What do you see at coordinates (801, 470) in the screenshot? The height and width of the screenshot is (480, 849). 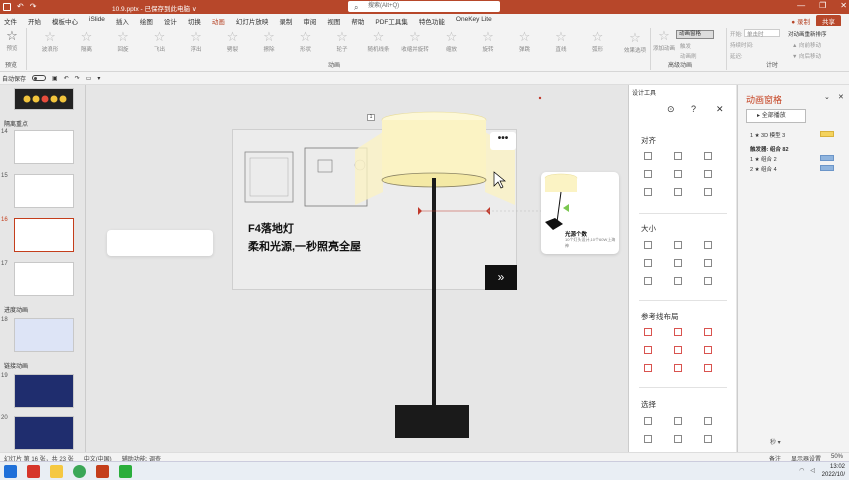 I see `wifi-icon: ◠` at bounding box center [801, 470].